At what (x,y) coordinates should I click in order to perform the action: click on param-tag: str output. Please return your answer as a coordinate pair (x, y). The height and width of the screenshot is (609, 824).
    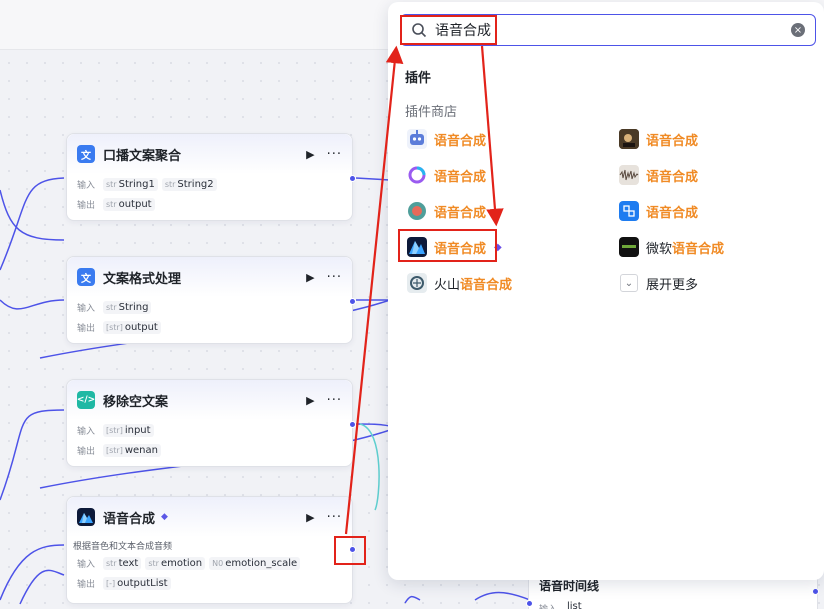
    Looking at the image, I should click on (129, 204).